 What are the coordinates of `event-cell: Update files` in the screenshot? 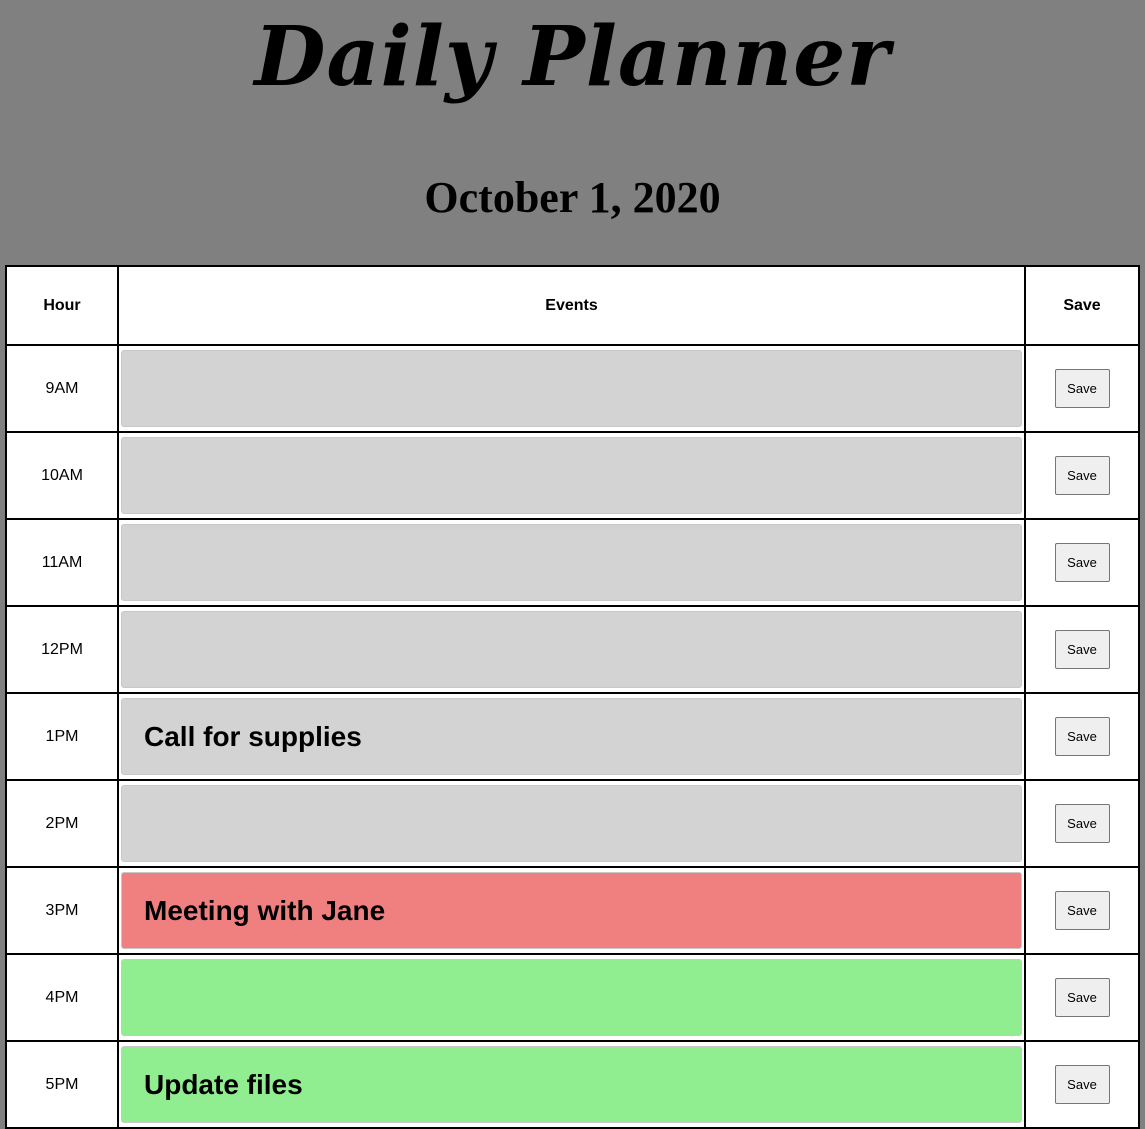 It's located at (571, 1084).